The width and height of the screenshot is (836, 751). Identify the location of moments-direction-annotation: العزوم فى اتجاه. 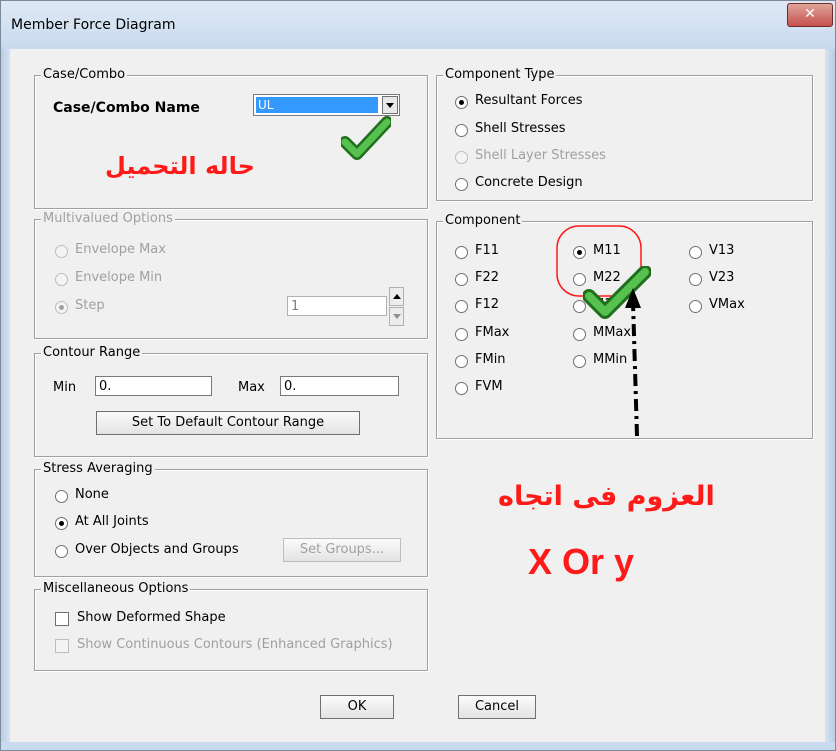
(606, 496).